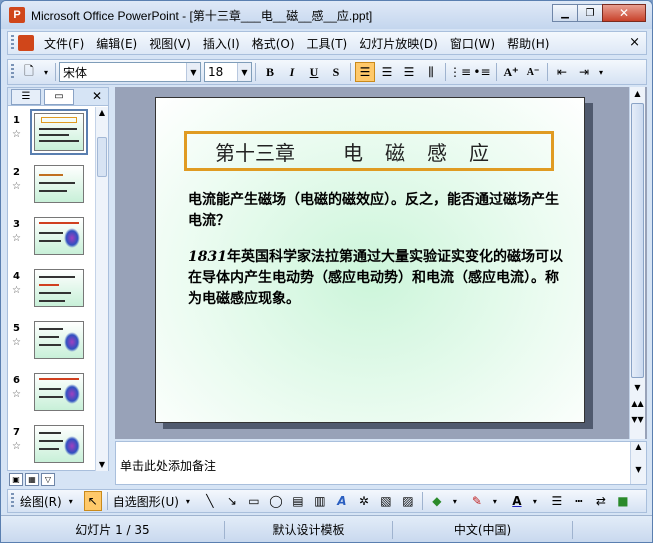 Image resolution: width=653 pixels, height=543 pixels. I want to click on thumbnail-row: 4 ☆, so click(52, 293).